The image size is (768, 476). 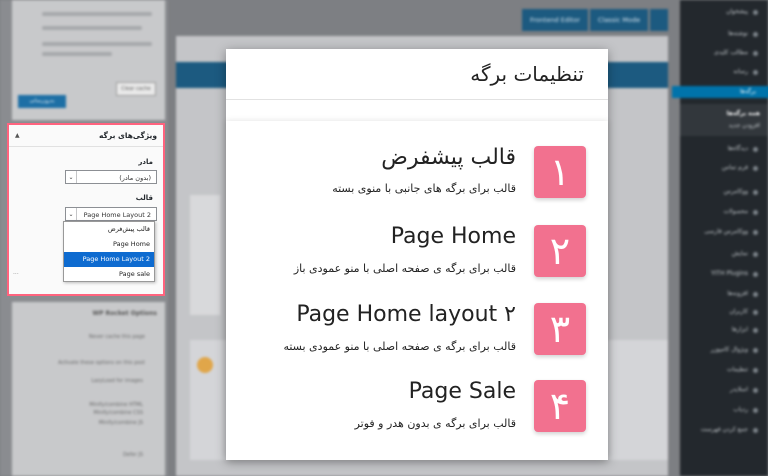 What do you see at coordinates (741, 169) in the screenshot?
I see `admin-menu-item: فرم تماس` at bounding box center [741, 169].